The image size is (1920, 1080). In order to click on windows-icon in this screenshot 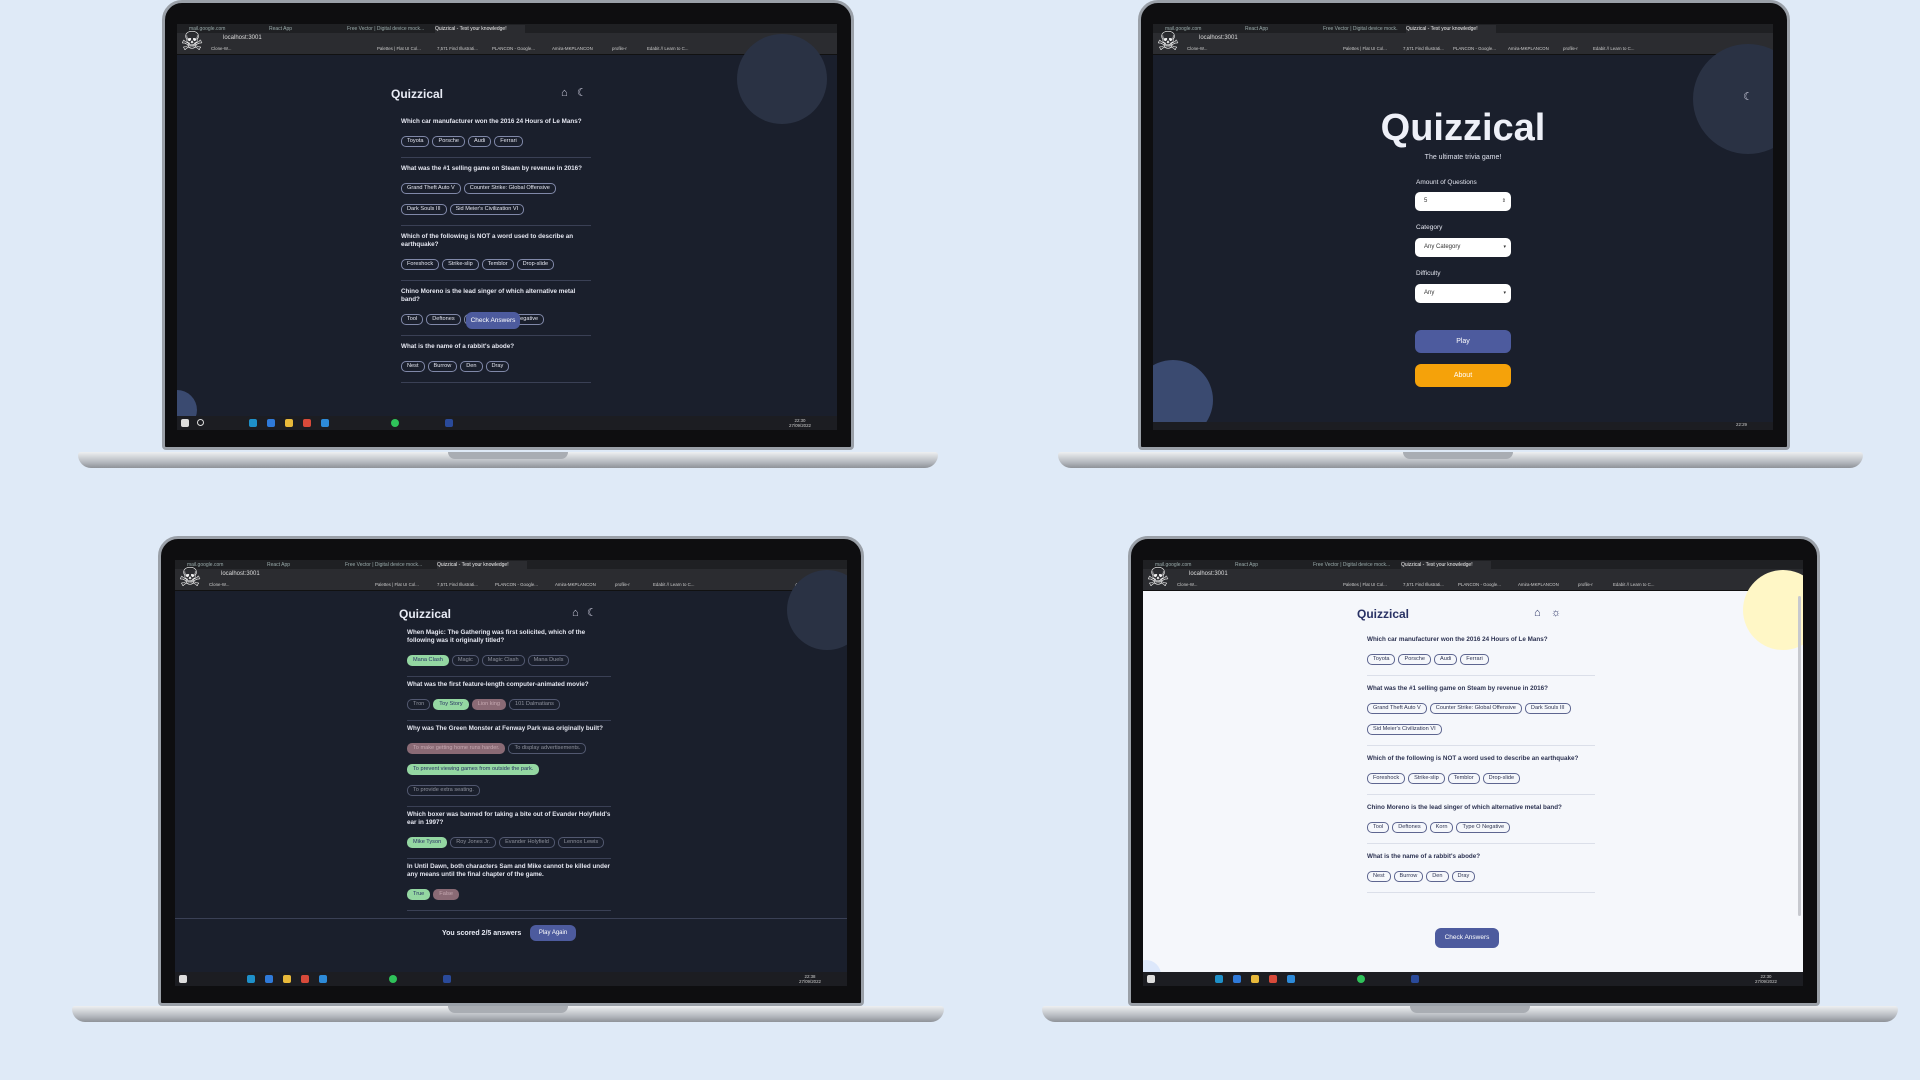, I will do `click(183, 979)`.